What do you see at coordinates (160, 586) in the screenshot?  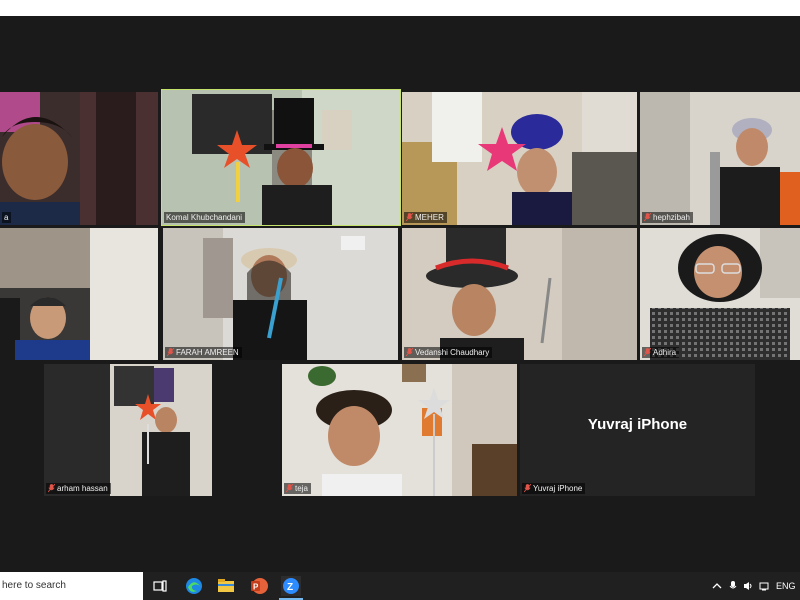 I see `task-view-icon` at bounding box center [160, 586].